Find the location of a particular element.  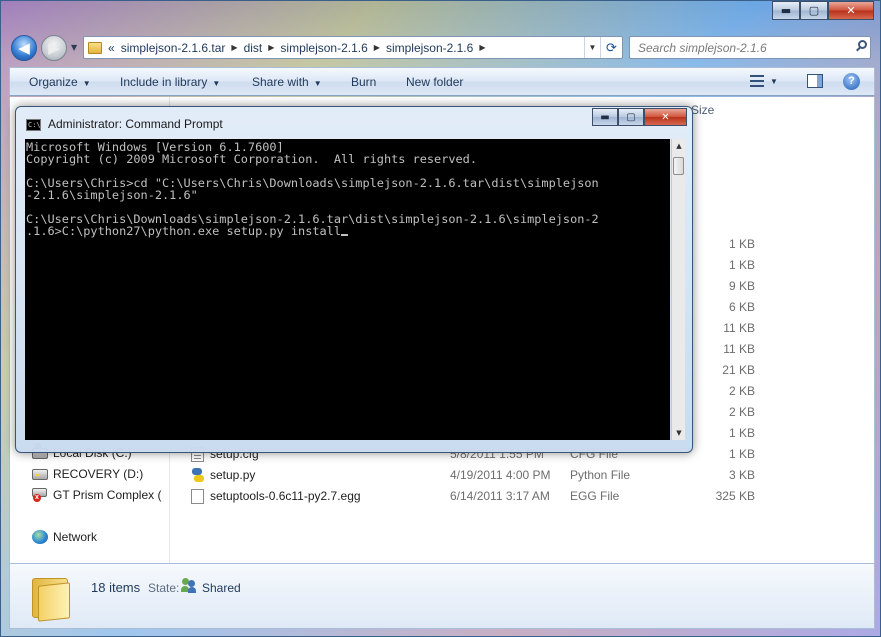

state-label: State: is located at coordinates (164, 588).